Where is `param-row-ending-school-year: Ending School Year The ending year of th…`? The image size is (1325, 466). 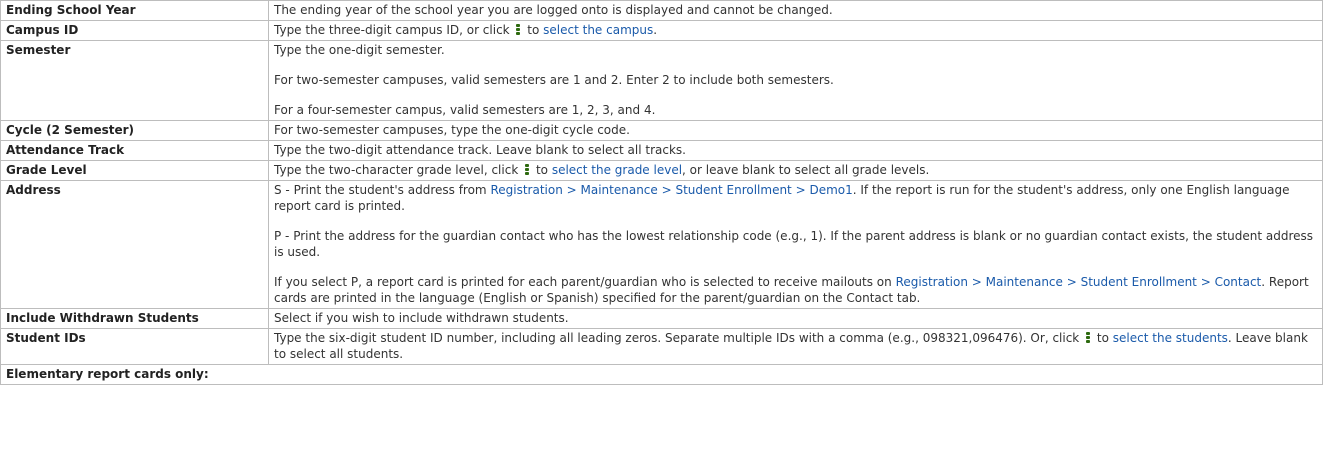 param-row-ending-school-year: Ending School Year The ending year of th… is located at coordinates (661, 10).